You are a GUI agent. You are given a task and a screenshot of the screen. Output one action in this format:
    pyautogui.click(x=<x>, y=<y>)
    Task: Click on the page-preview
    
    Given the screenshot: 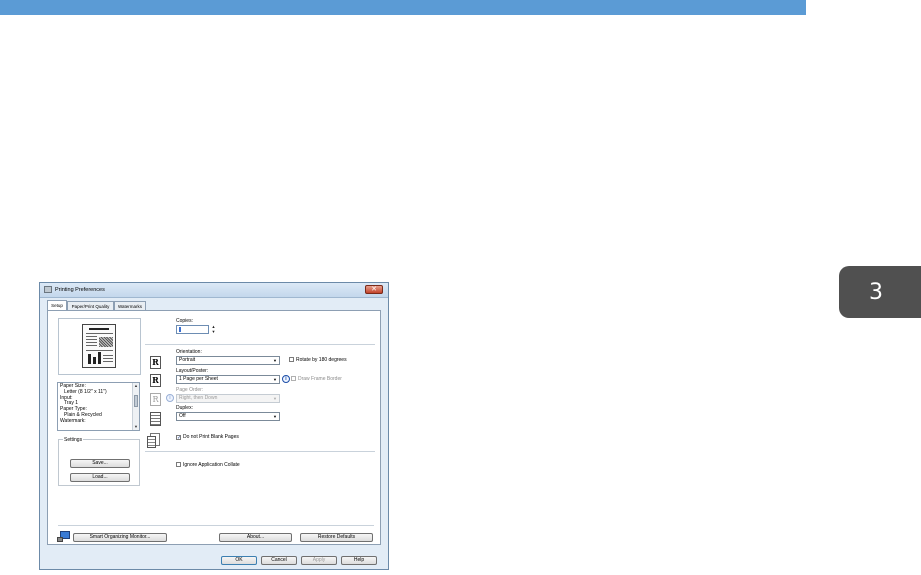 What is the action you would take?
    pyautogui.click(x=99, y=346)
    